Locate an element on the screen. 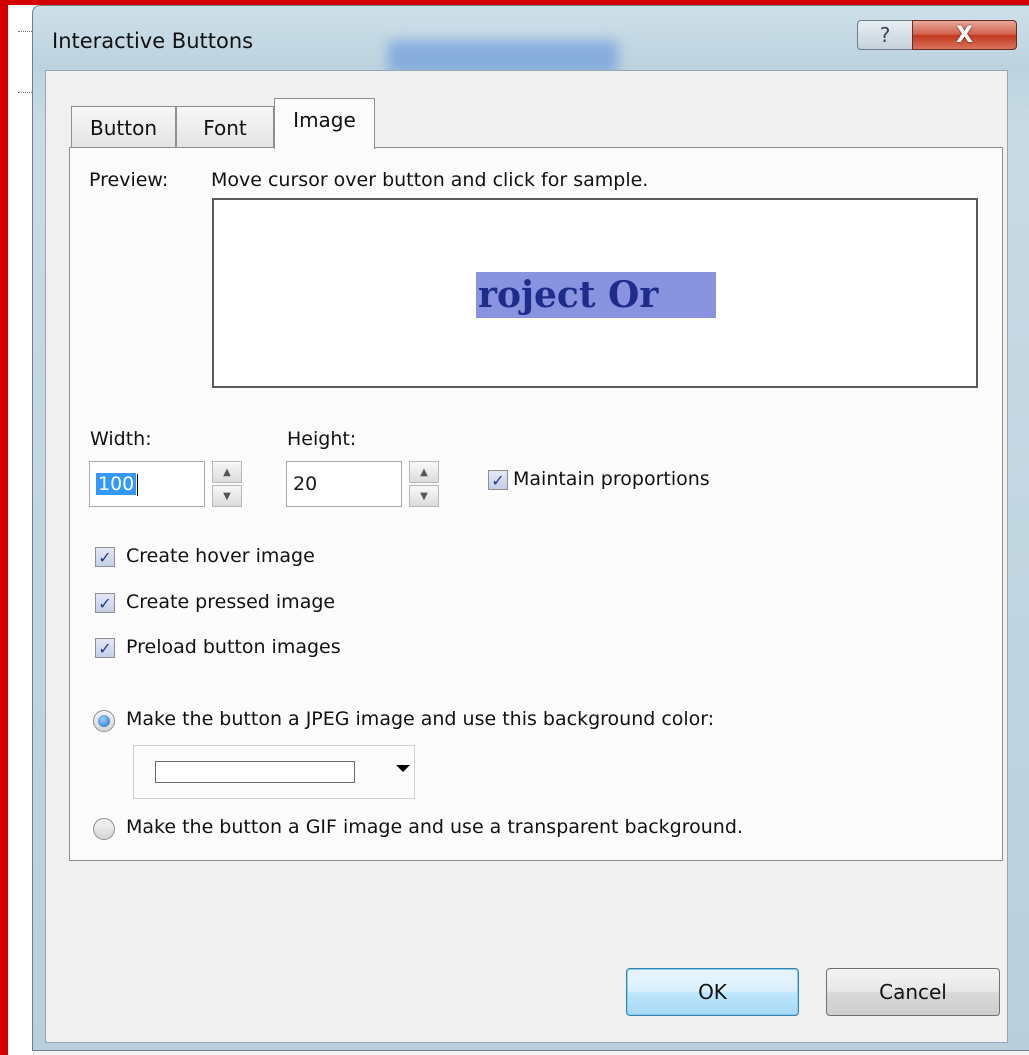 The width and height of the screenshot is (1029, 1055). width-input: 100 is located at coordinates (147, 484).